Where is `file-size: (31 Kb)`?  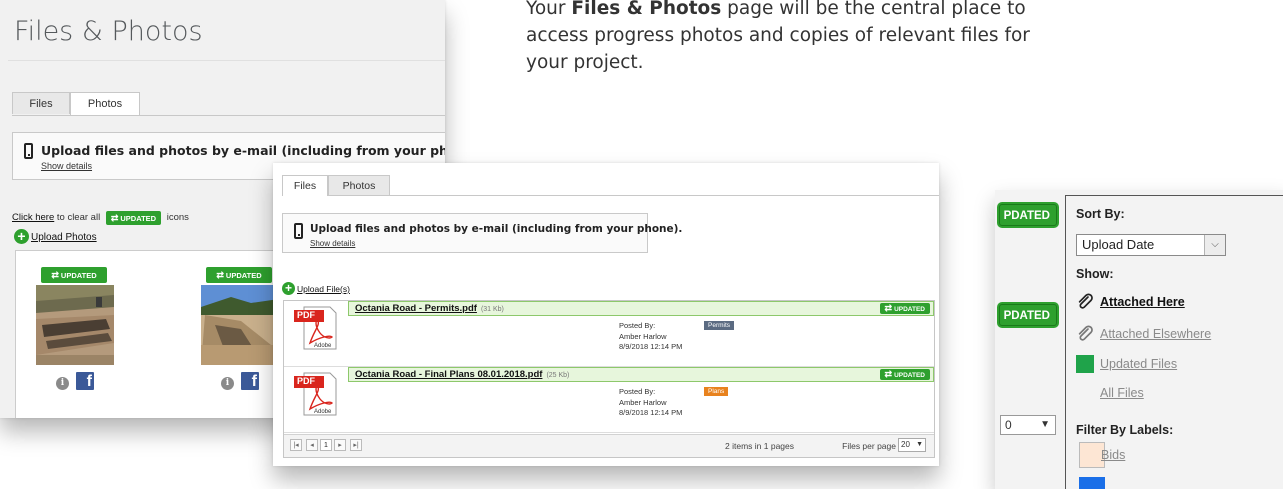 file-size: (31 Kb) is located at coordinates (492, 309).